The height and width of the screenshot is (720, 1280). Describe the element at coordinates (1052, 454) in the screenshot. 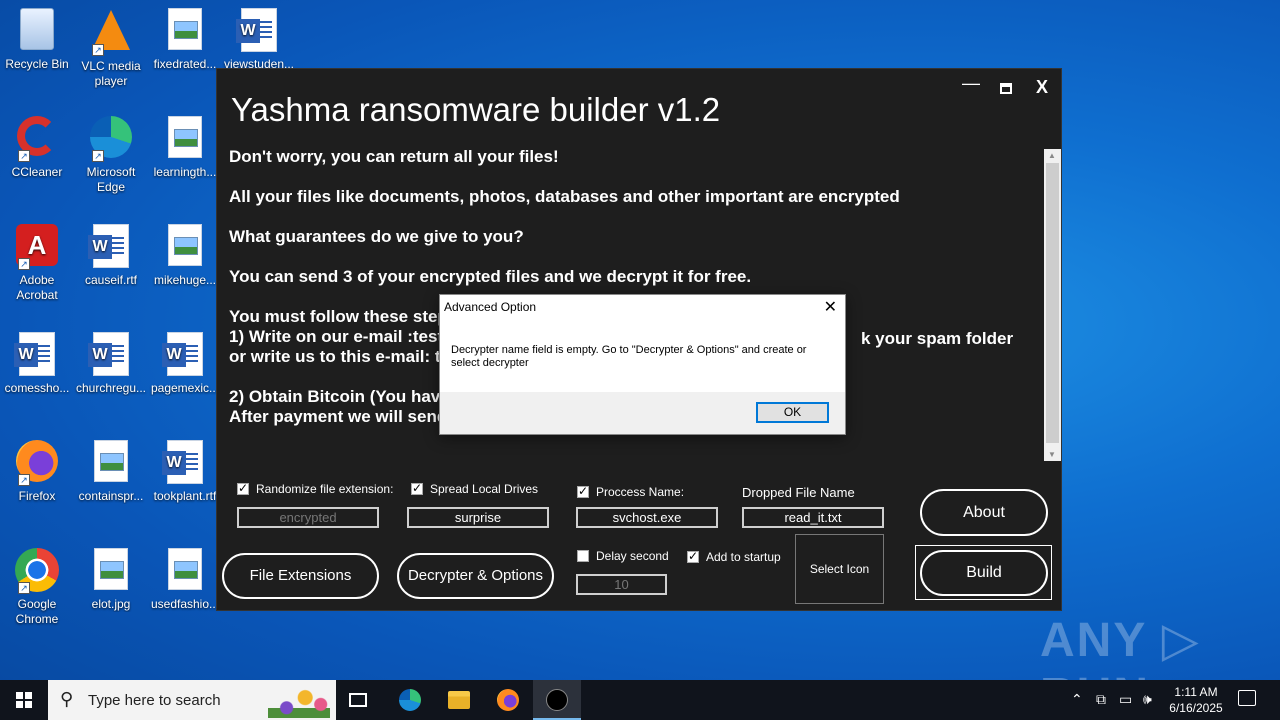

I see `scroll-down-icon: ▼` at that location.